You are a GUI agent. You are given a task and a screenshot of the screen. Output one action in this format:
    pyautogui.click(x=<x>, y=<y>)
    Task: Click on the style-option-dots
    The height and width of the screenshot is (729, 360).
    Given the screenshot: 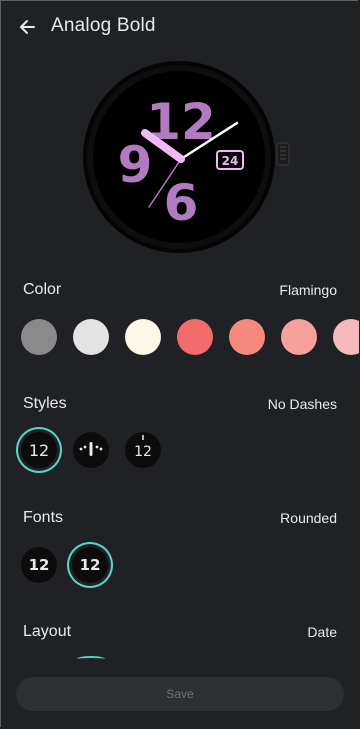 What is the action you would take?
    pyautogui.click(x=91, y=450)
    